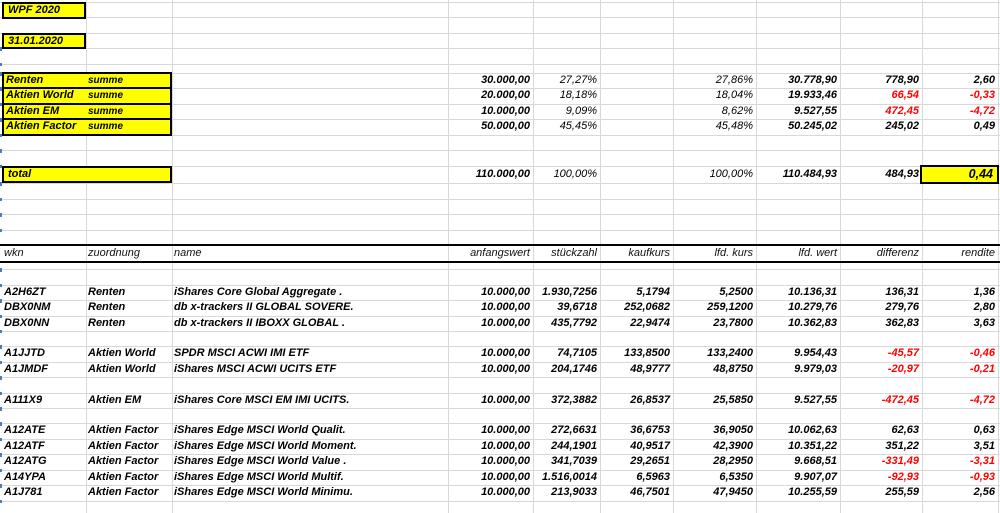 The image size is (1000, 513). What do you see at coordinates (44, 369) in the screenshot?
I see `cell-wkn: A1JMDF` at bounding box center [44, 369].